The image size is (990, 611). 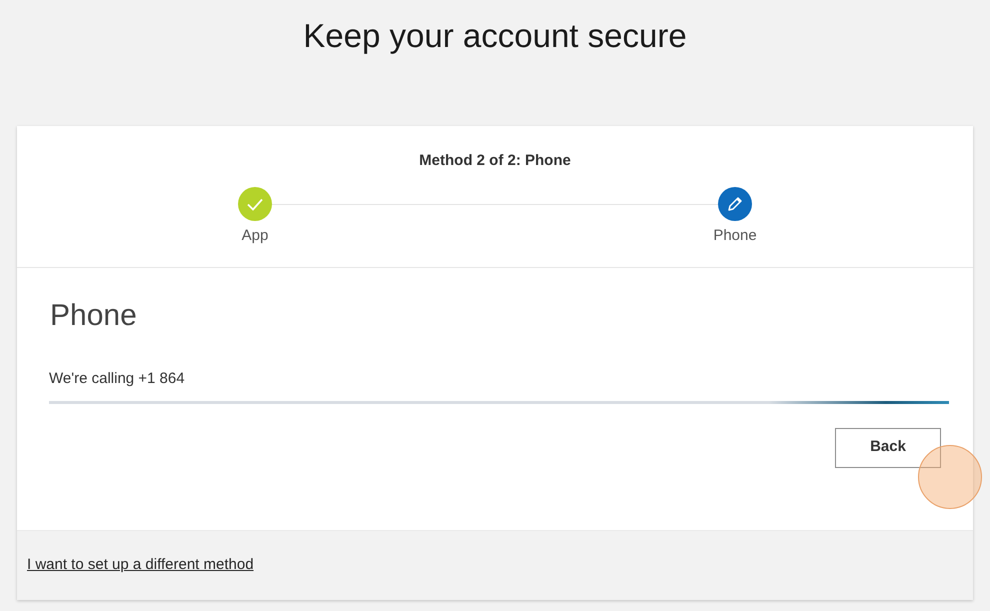 I want to click on check-icon, so click(x=255, y=203).